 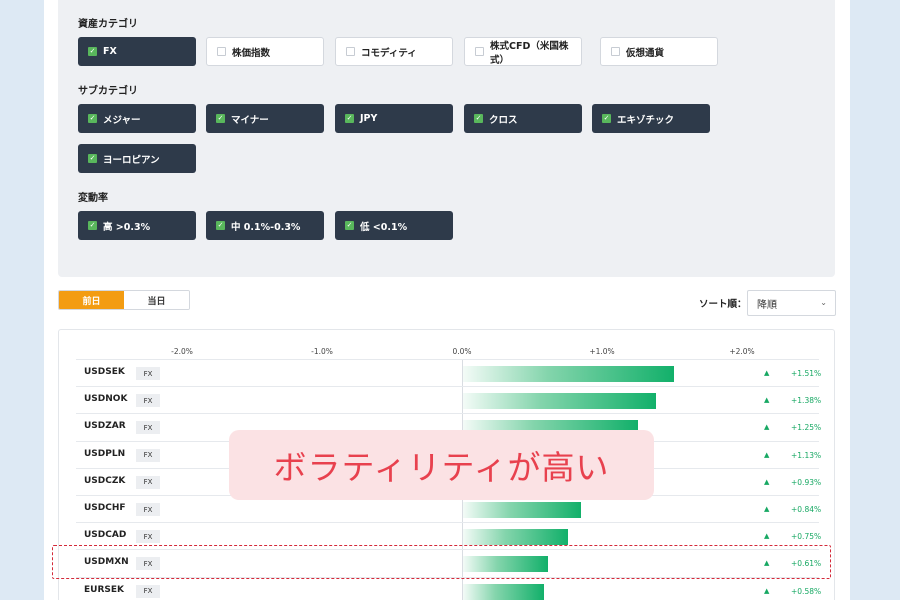 What do you see at coordinates (523, 118) in the screenshot?
I see `filter-chip: ✓ クロス` at bounding box center [523, 118].